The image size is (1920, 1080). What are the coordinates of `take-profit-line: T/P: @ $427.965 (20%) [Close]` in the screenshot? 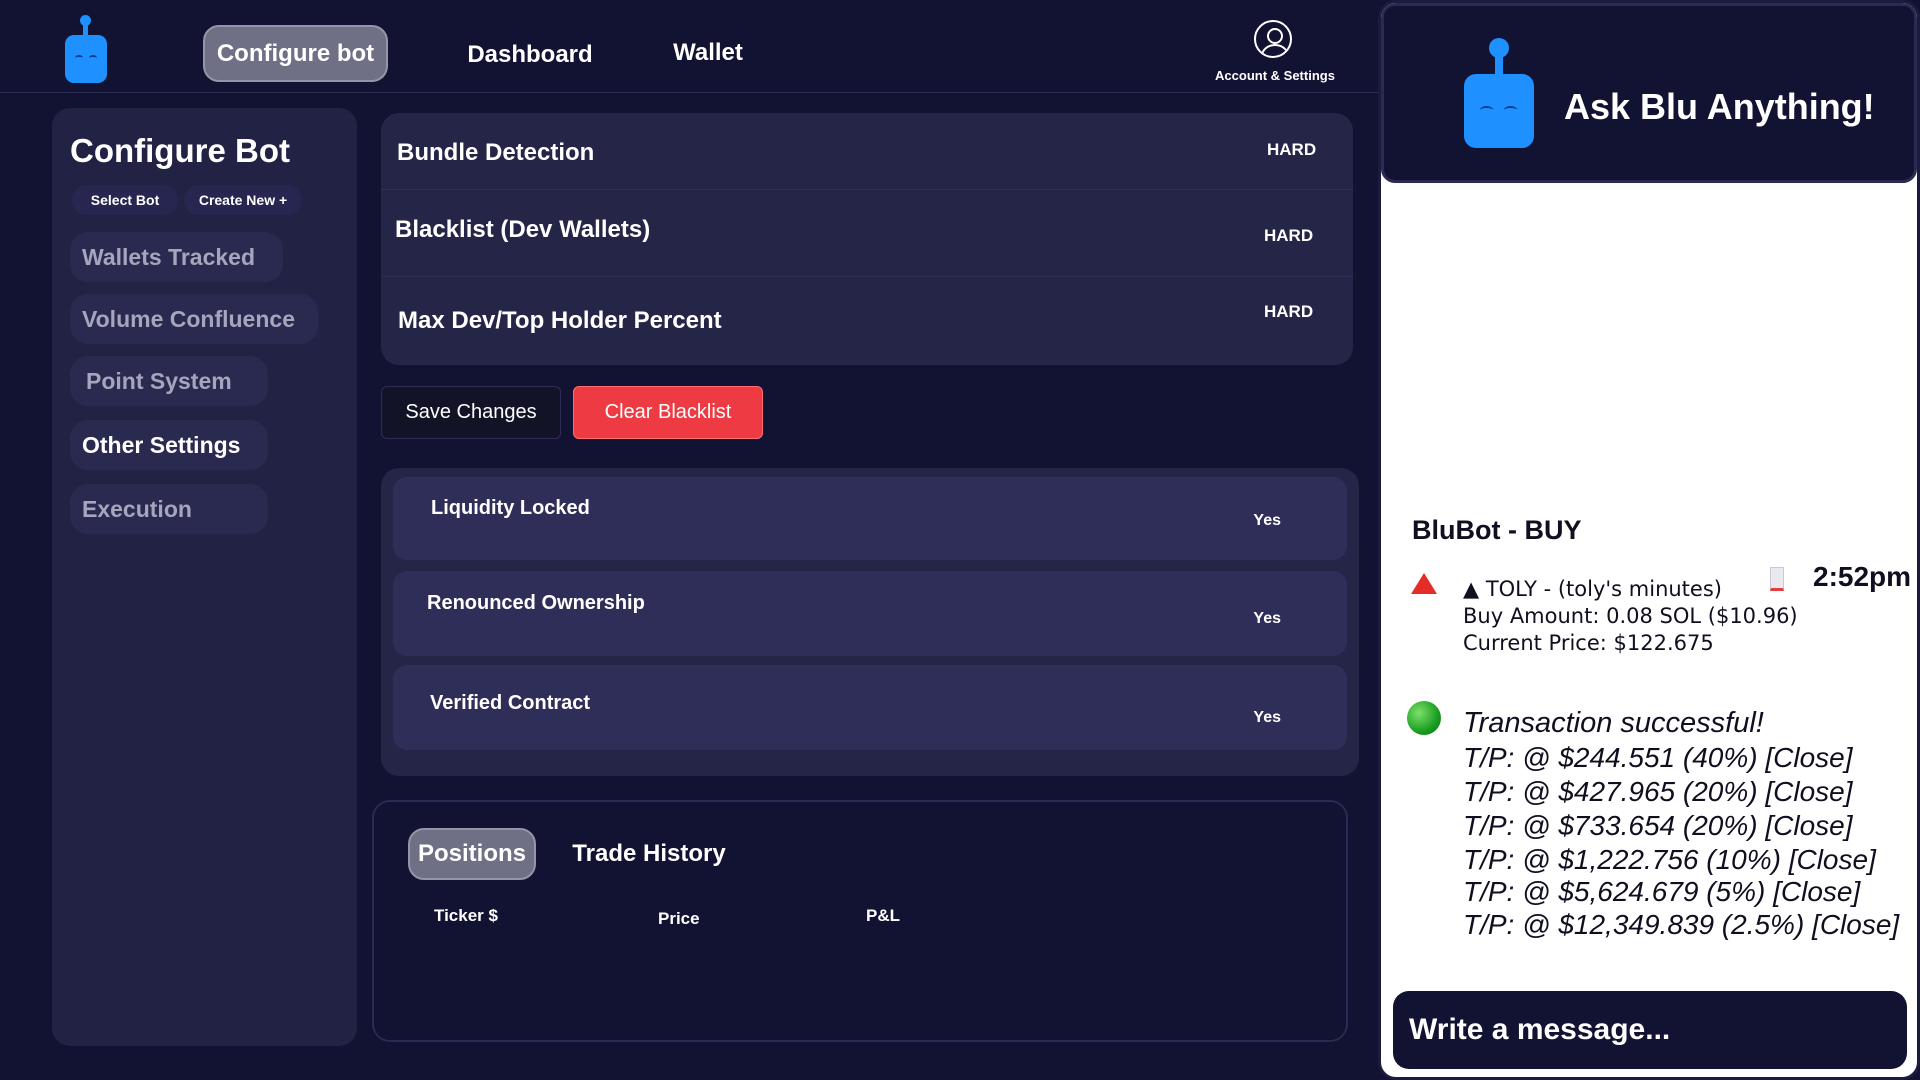 It's located at (1658, 792).